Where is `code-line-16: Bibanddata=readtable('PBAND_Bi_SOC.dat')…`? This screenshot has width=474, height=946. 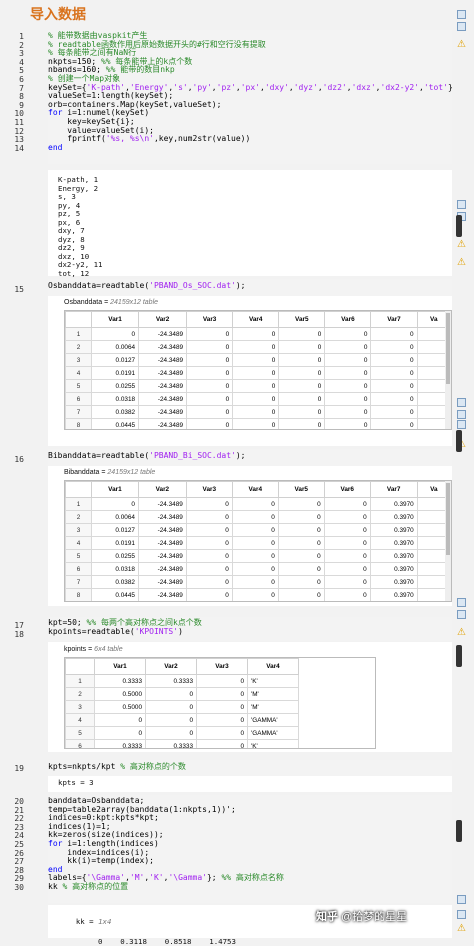
code-line-16: Bibanddata=readtable('PBAND_Bi_SOC.dat')… is located at coordinates (250, 457).